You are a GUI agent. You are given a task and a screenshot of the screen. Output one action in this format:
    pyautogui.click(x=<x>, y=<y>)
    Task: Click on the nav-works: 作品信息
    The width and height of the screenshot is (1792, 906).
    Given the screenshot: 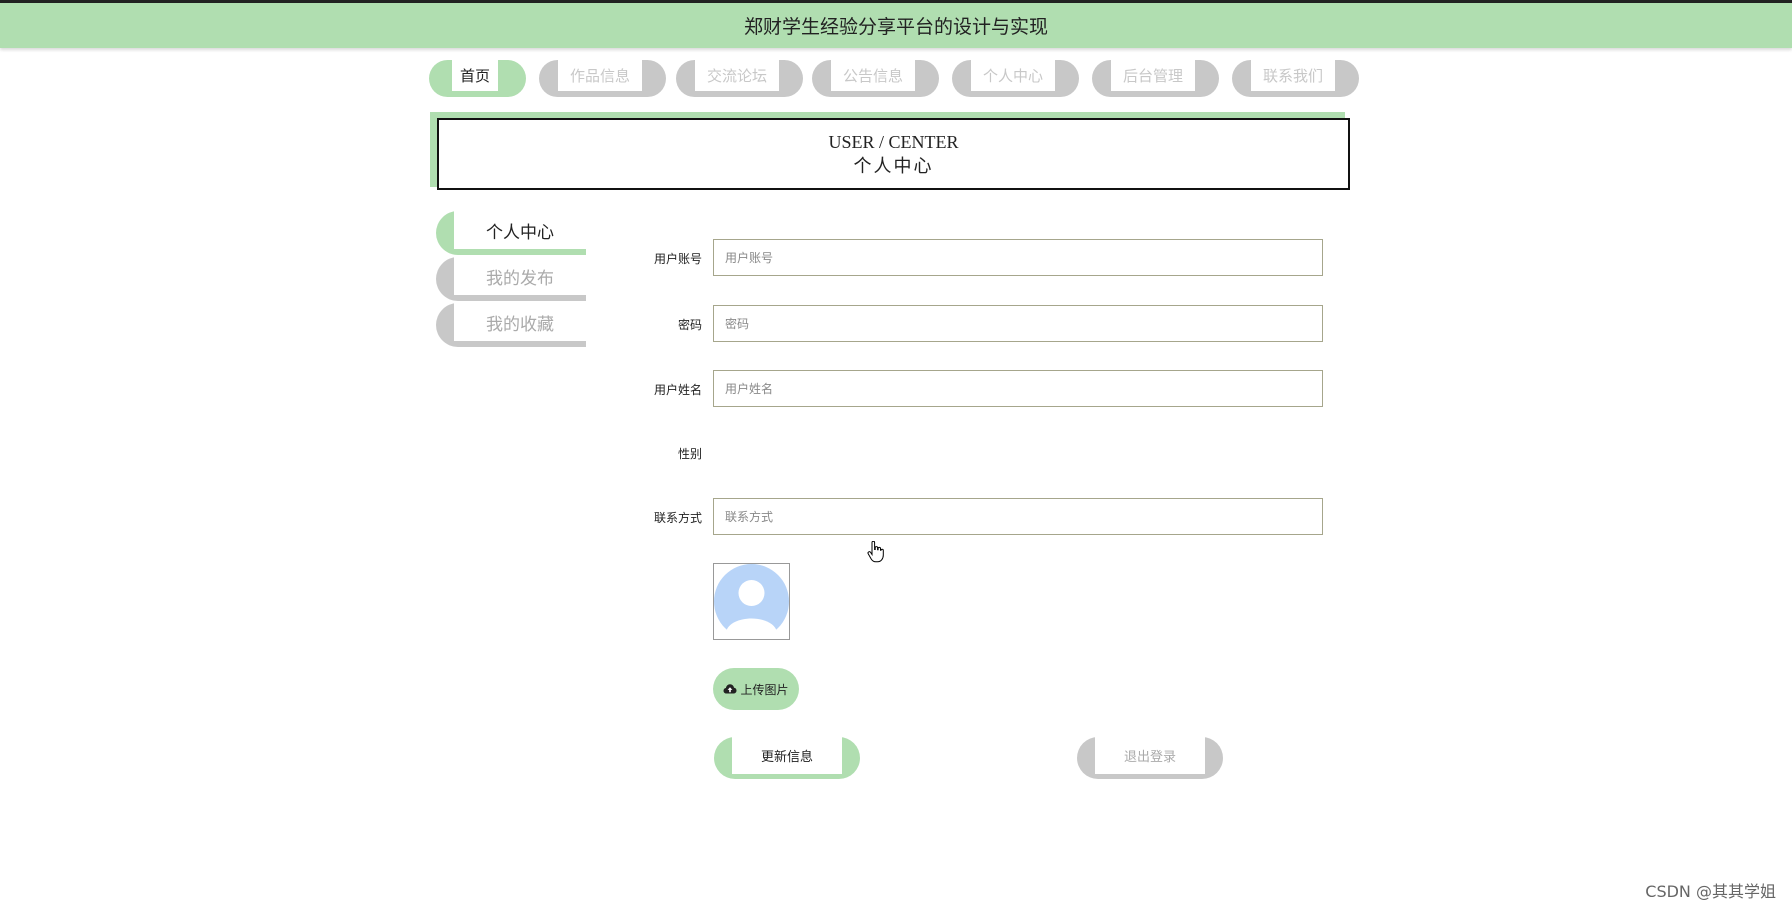 What is the action you would take?
    pyautogui.click(x=602, y=78)
    